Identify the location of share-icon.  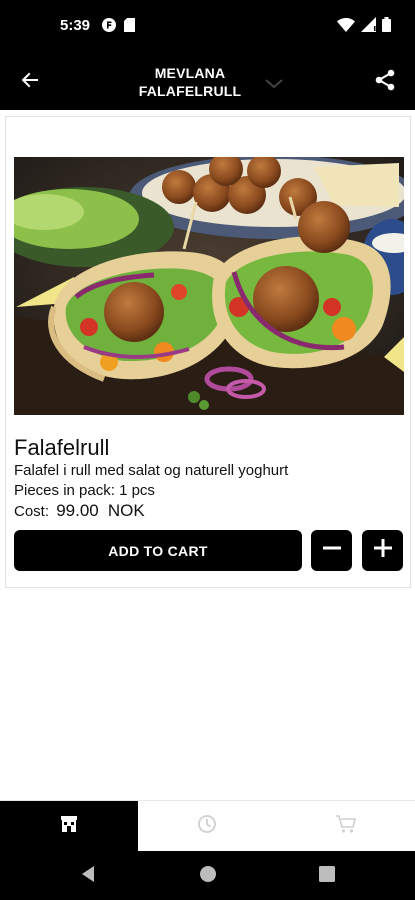
(385, 82).